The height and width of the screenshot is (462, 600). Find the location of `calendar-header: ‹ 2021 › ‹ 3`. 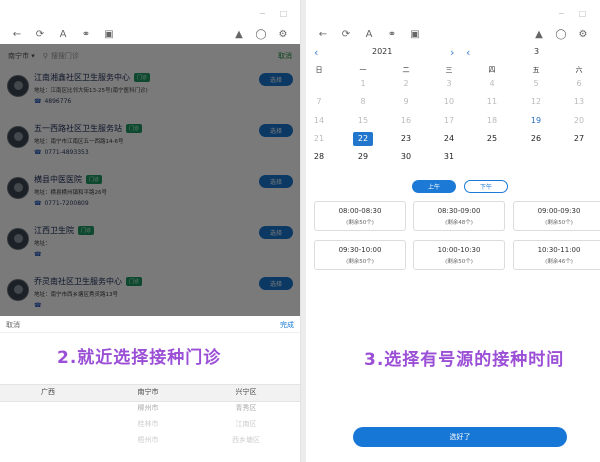

calendar-header: ‹ 2021 › ‹ 3 is located at coordinates (453, 54).